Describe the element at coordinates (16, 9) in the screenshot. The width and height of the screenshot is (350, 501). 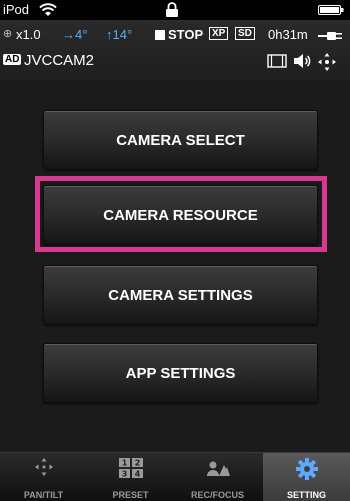
I see `device-name: iPod` at that location.